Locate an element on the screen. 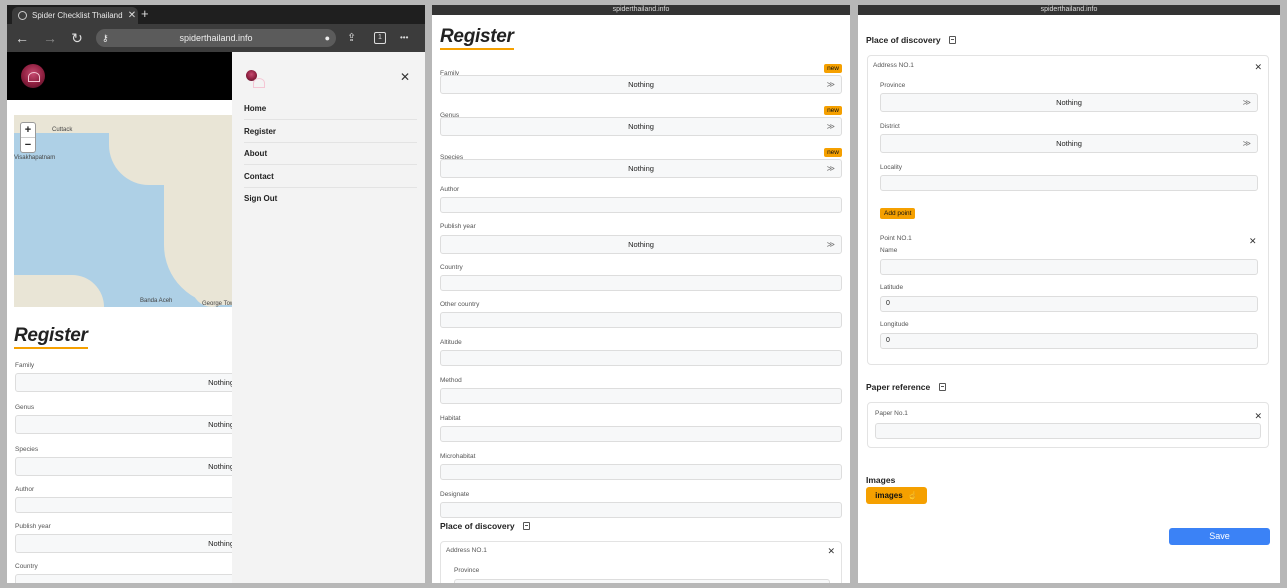 The width and height of the screenshot is (1287, 588). more-menu-icon: ••• is located at coordinates (404, 38).